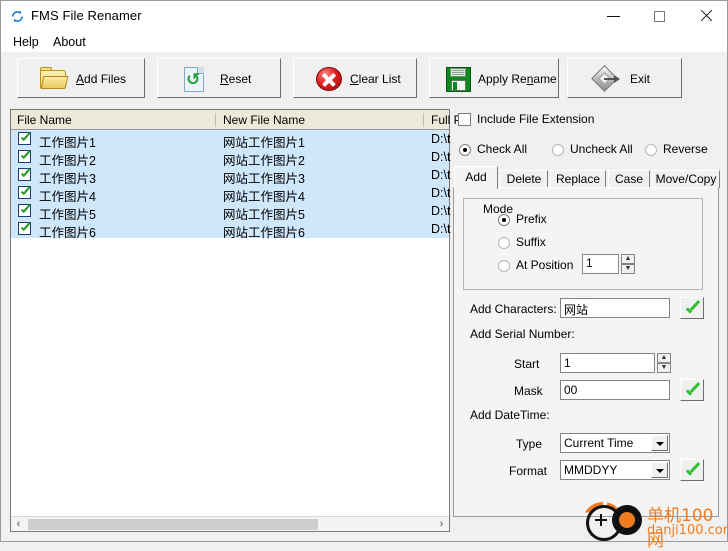  Describe the element at coordinates (498, 209) in the screenshot. I see `mode-group-title: Mode` at that location.